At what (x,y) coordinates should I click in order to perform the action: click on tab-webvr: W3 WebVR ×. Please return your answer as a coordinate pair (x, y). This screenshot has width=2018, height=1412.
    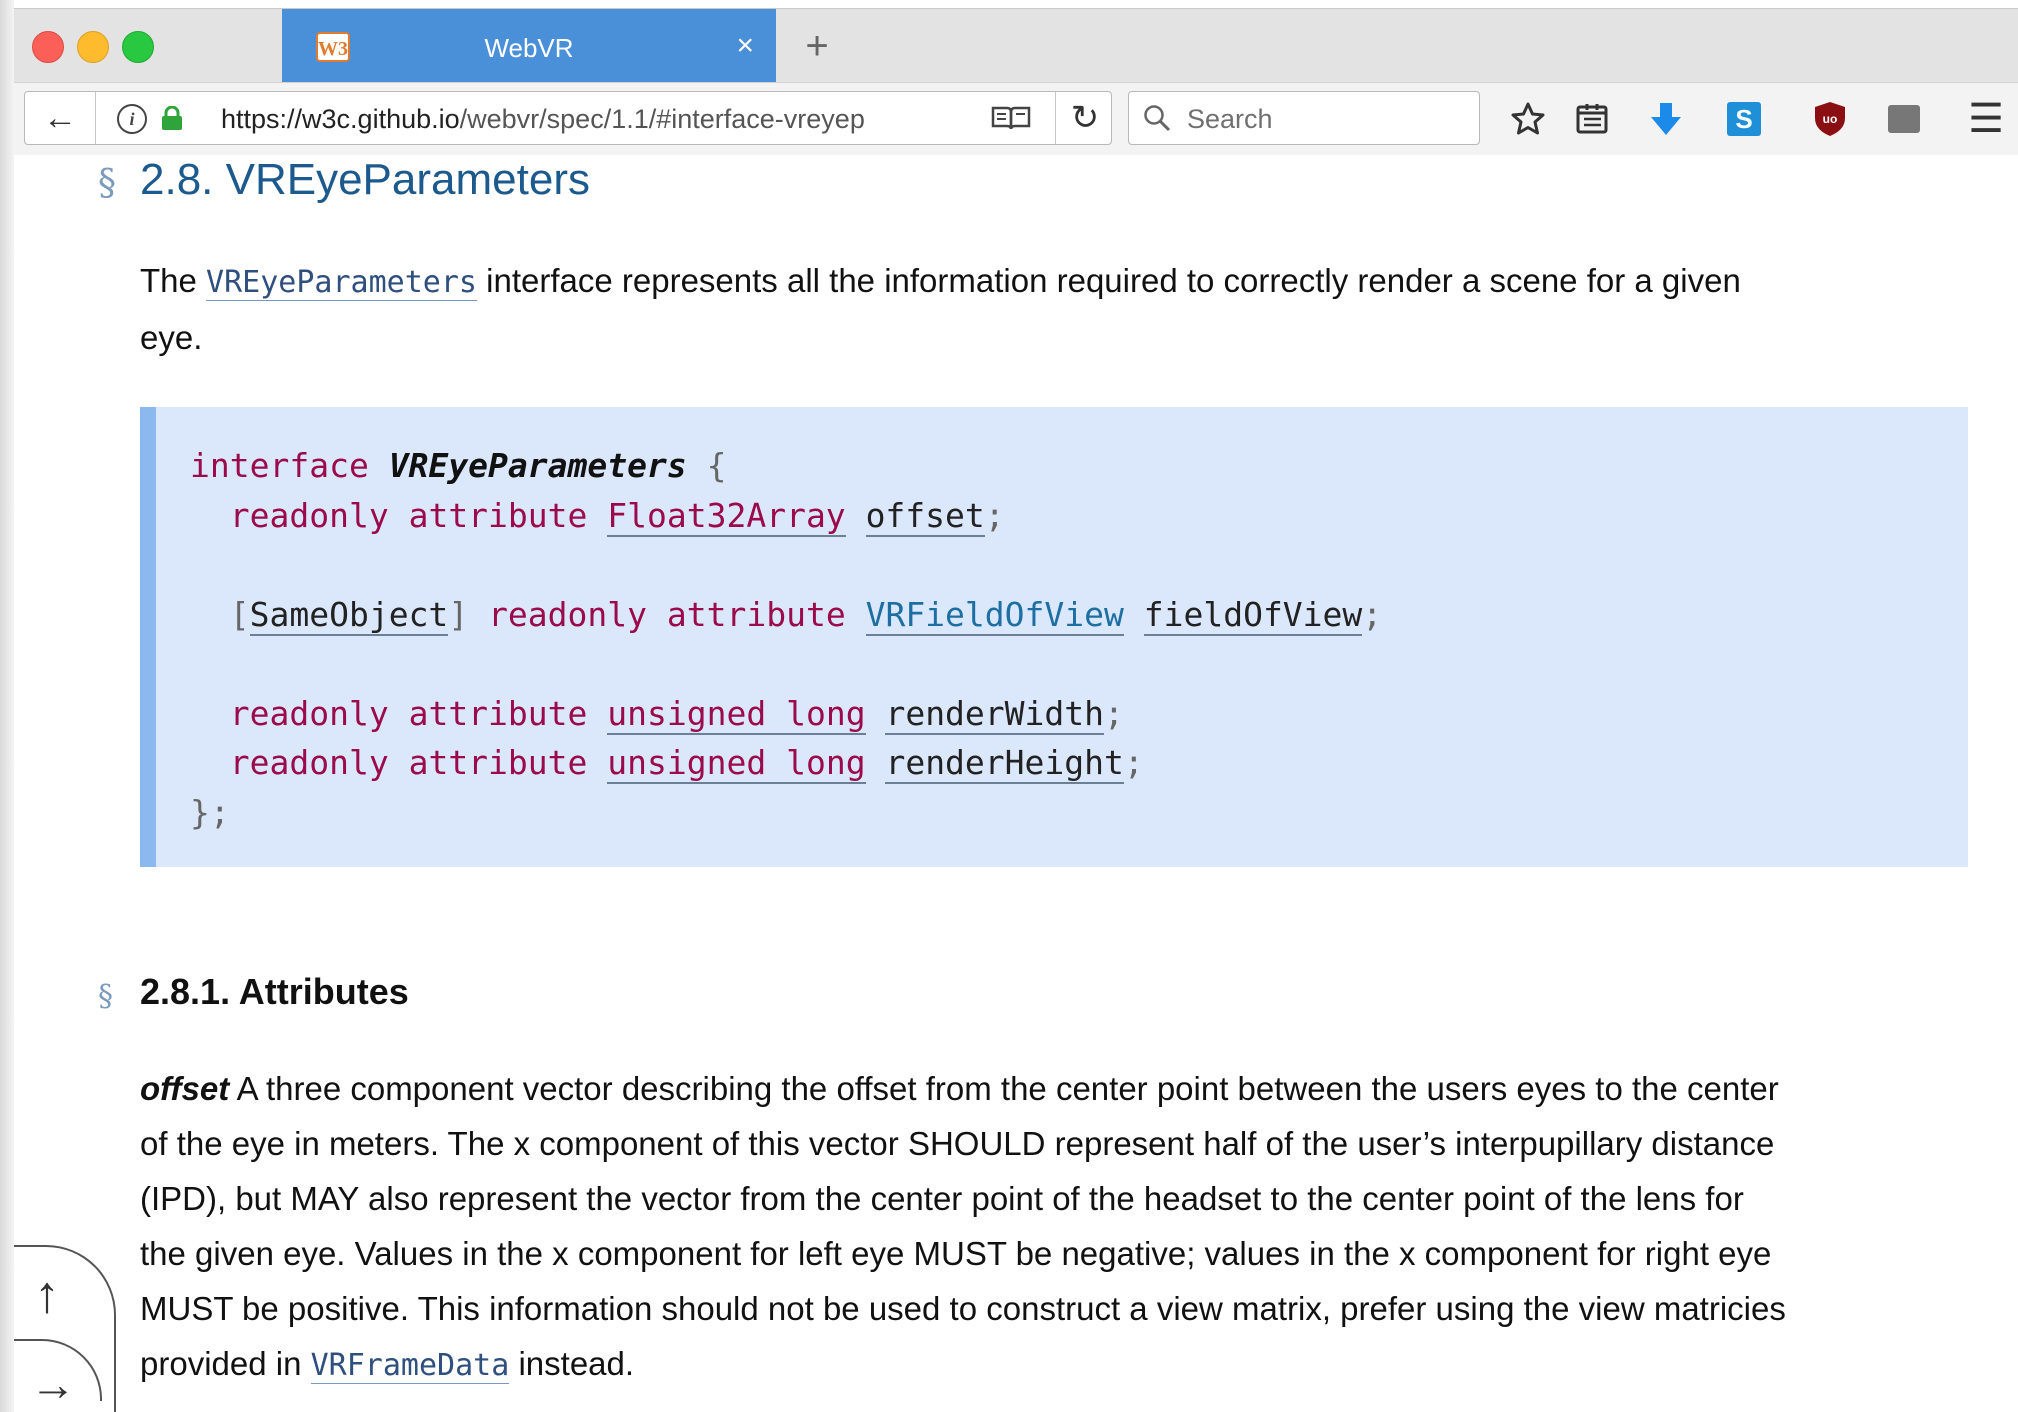
    Looking at the image, I should click on (529, 46).